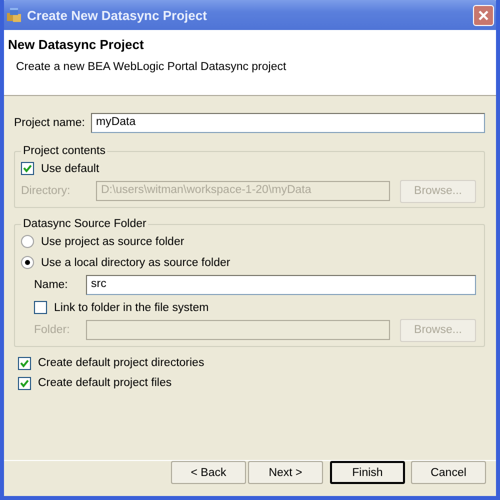 This screenshot has width=500, height=500. Describe the element at coordinates (46, 191) in the screenshot. I see `field-label: Directory:` at that location.